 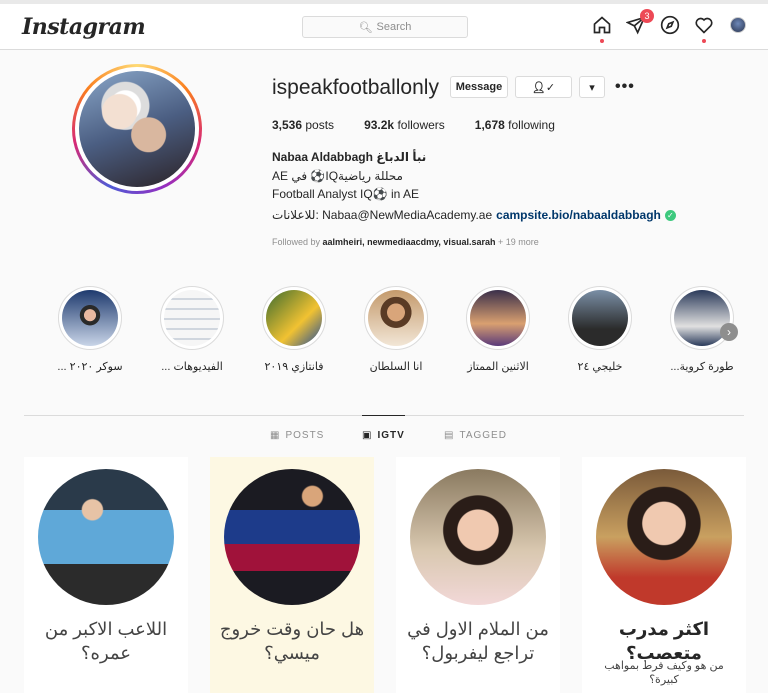 I want to click on bio-contact: للاعلانات: Nabaa@NewMediaAcademy.ae, so click(x=382, y=215).